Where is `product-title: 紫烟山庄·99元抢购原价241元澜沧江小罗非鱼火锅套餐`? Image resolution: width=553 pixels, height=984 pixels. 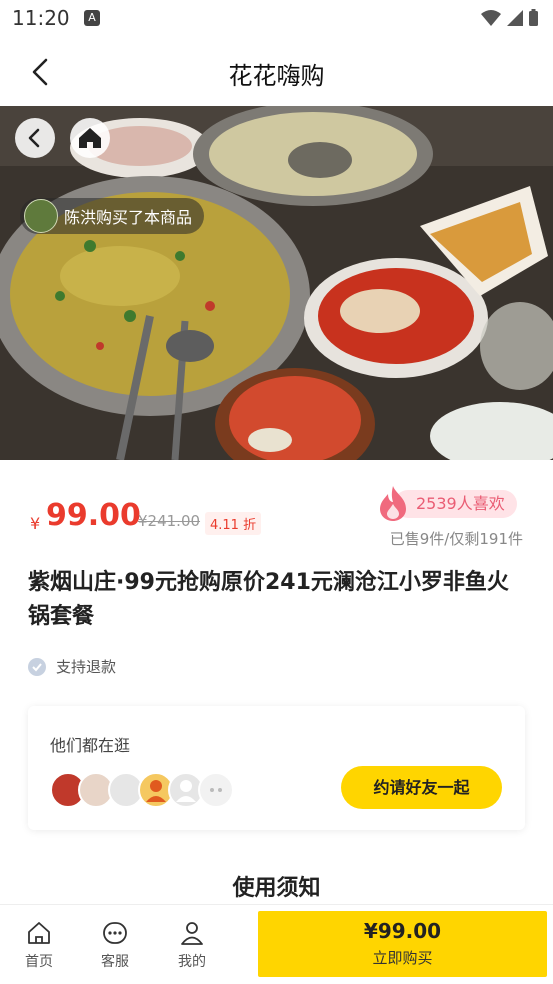
product-title: 紫烟山庄·99元抢购原价241元澜沧江小罗非鱼火锅套餐 is located at coordinates (268, 599).